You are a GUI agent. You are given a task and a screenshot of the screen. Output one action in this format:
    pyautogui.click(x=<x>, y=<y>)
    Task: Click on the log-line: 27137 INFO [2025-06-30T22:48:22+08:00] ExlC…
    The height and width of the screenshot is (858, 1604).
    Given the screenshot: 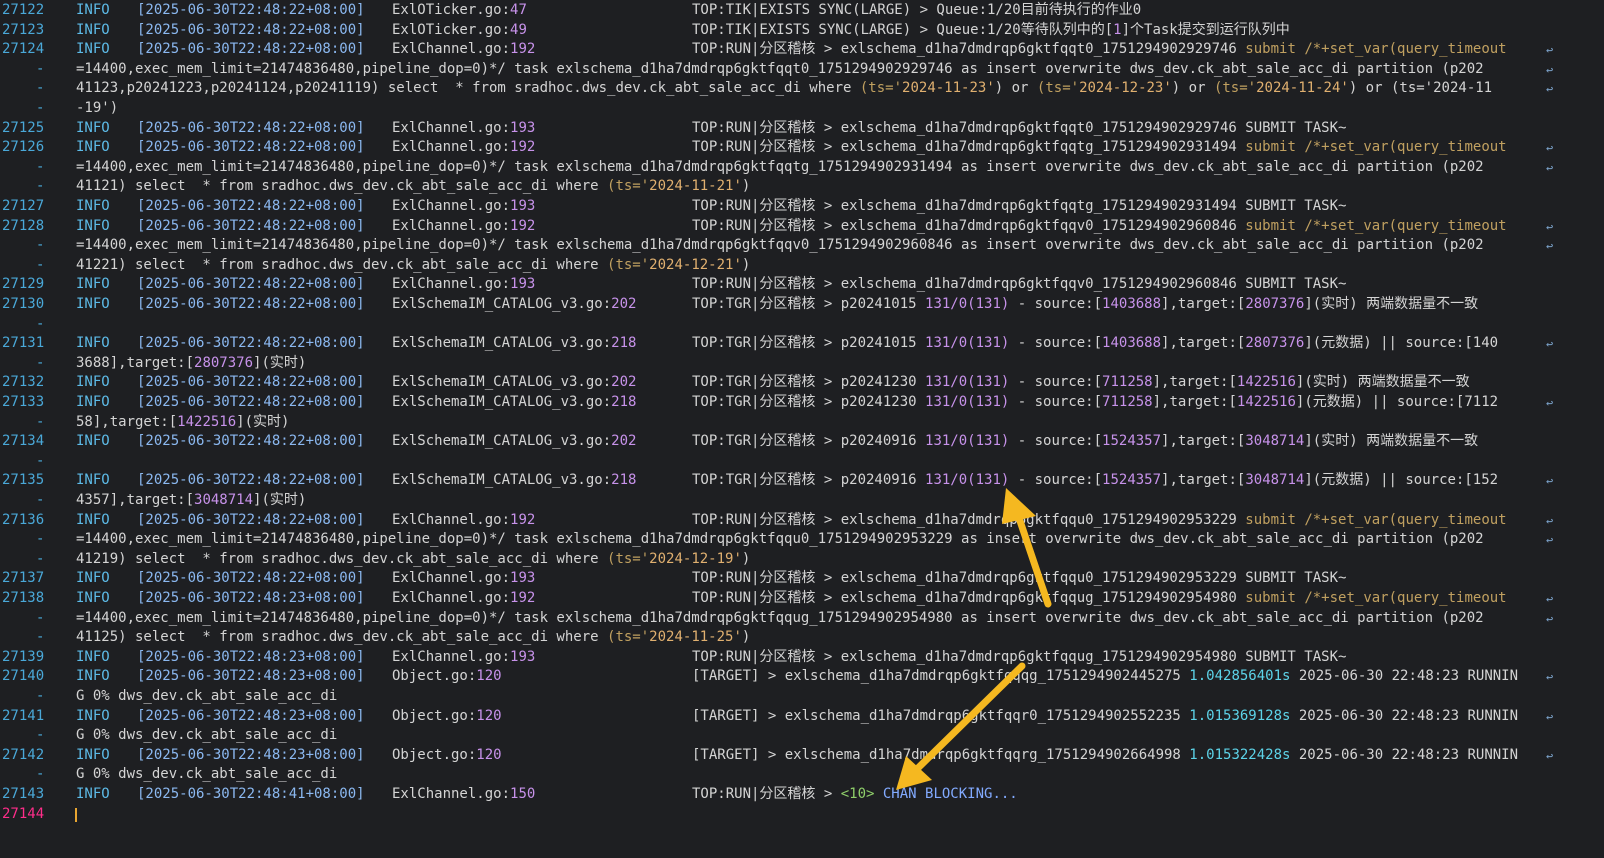 What is the action you would take?
    pyautogui.click(x=802, y=579)
    